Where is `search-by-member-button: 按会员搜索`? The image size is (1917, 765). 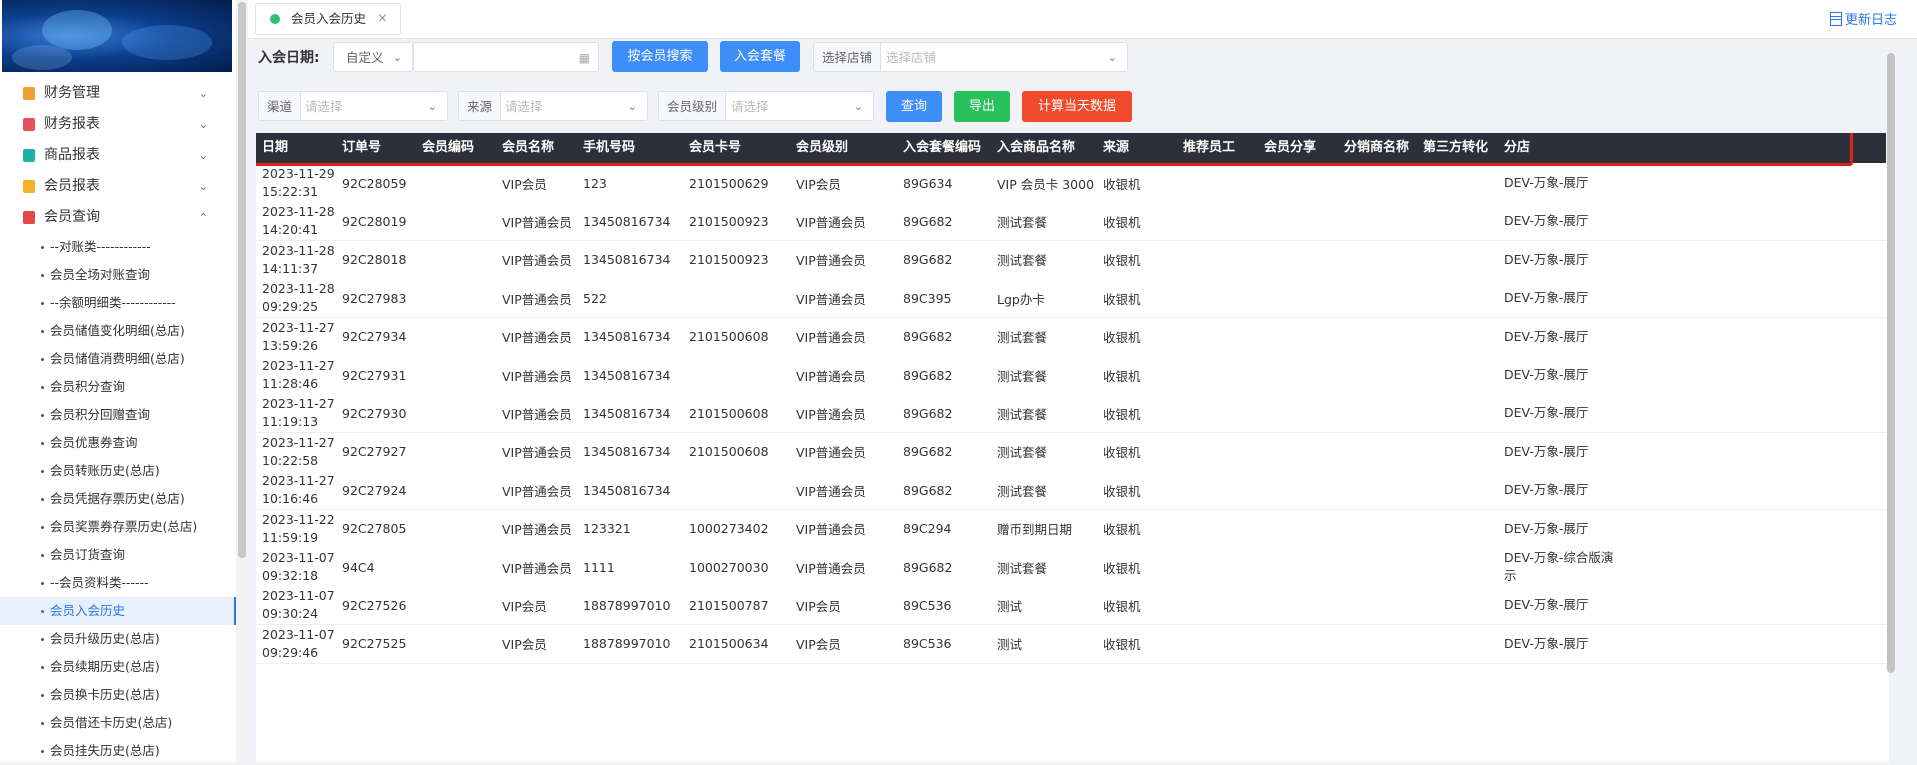
search-by-member-button: 按会员搜索 is located at coordinates (660, 56).